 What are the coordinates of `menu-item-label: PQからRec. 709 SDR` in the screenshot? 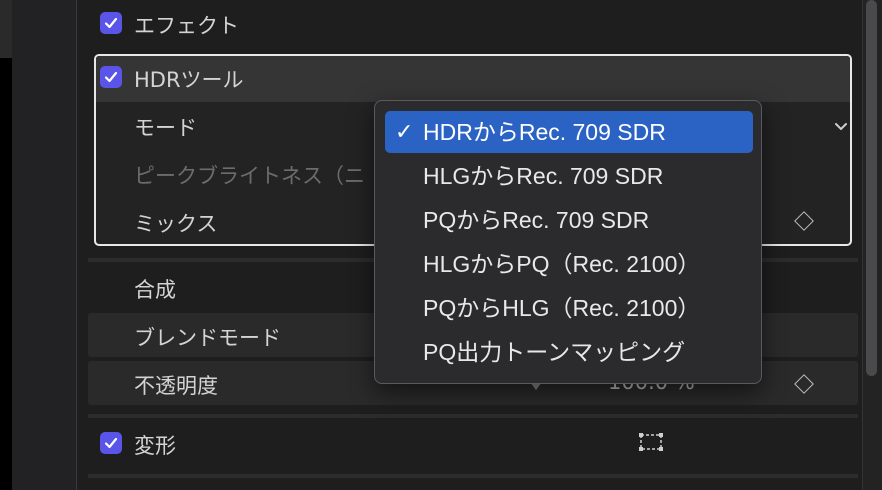 It's located at (536, 220).